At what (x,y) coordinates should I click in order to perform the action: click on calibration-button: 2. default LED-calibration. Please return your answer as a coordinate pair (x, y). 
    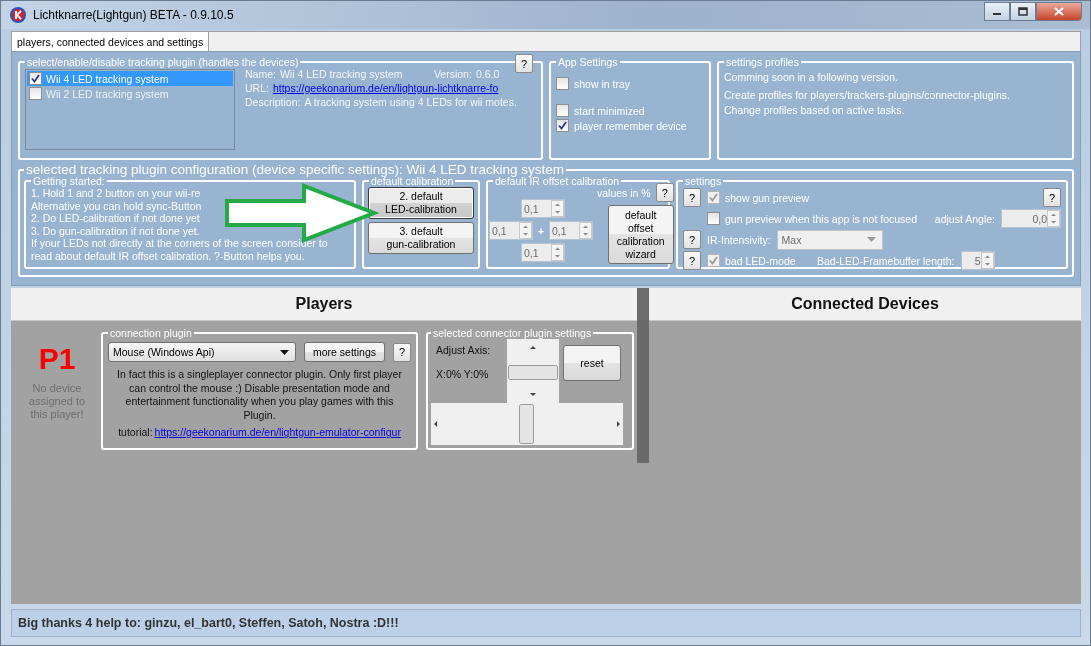
    Looking at the image, I should click on (421, 203).